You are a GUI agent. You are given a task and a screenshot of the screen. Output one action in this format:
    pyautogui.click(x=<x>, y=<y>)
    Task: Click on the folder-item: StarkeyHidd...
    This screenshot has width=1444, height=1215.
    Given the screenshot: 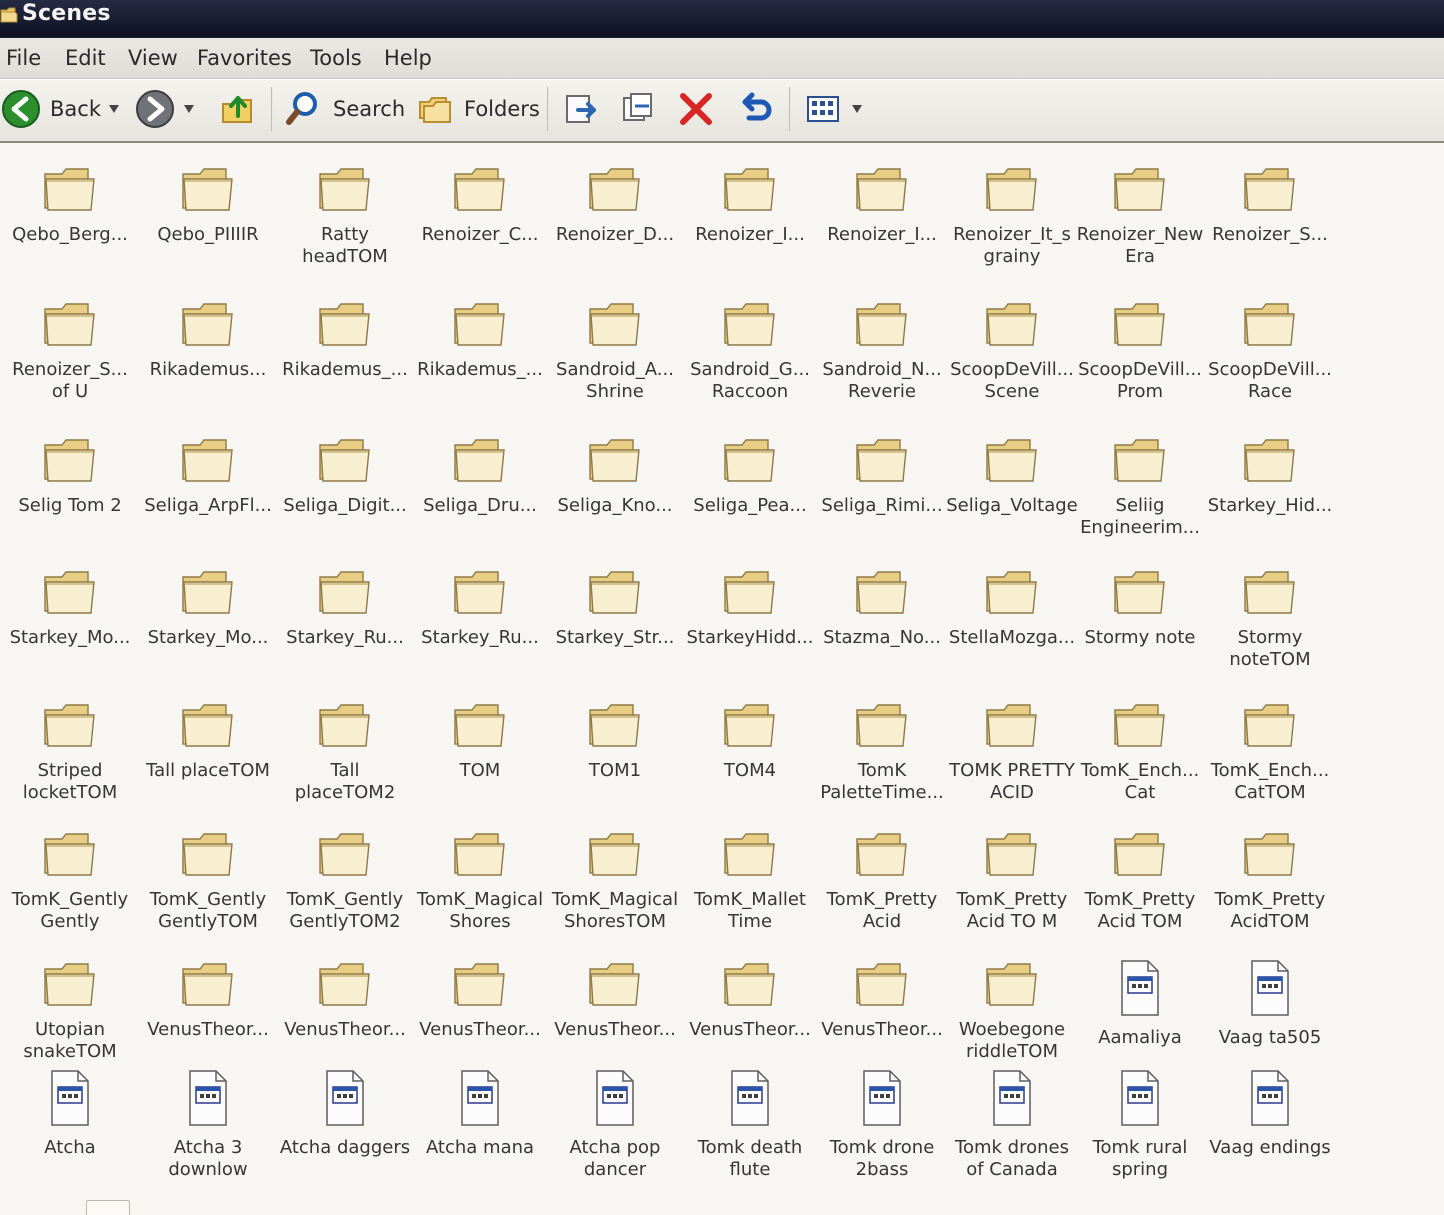 What is the action you would take?
    pyautogui.click(x=750, y=626)
    